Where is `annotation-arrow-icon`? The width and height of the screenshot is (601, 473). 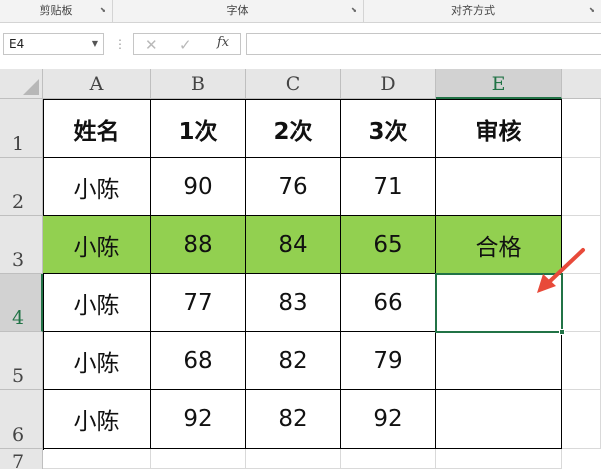
annotation-arrow-icon is located at coordinates (561, 270).